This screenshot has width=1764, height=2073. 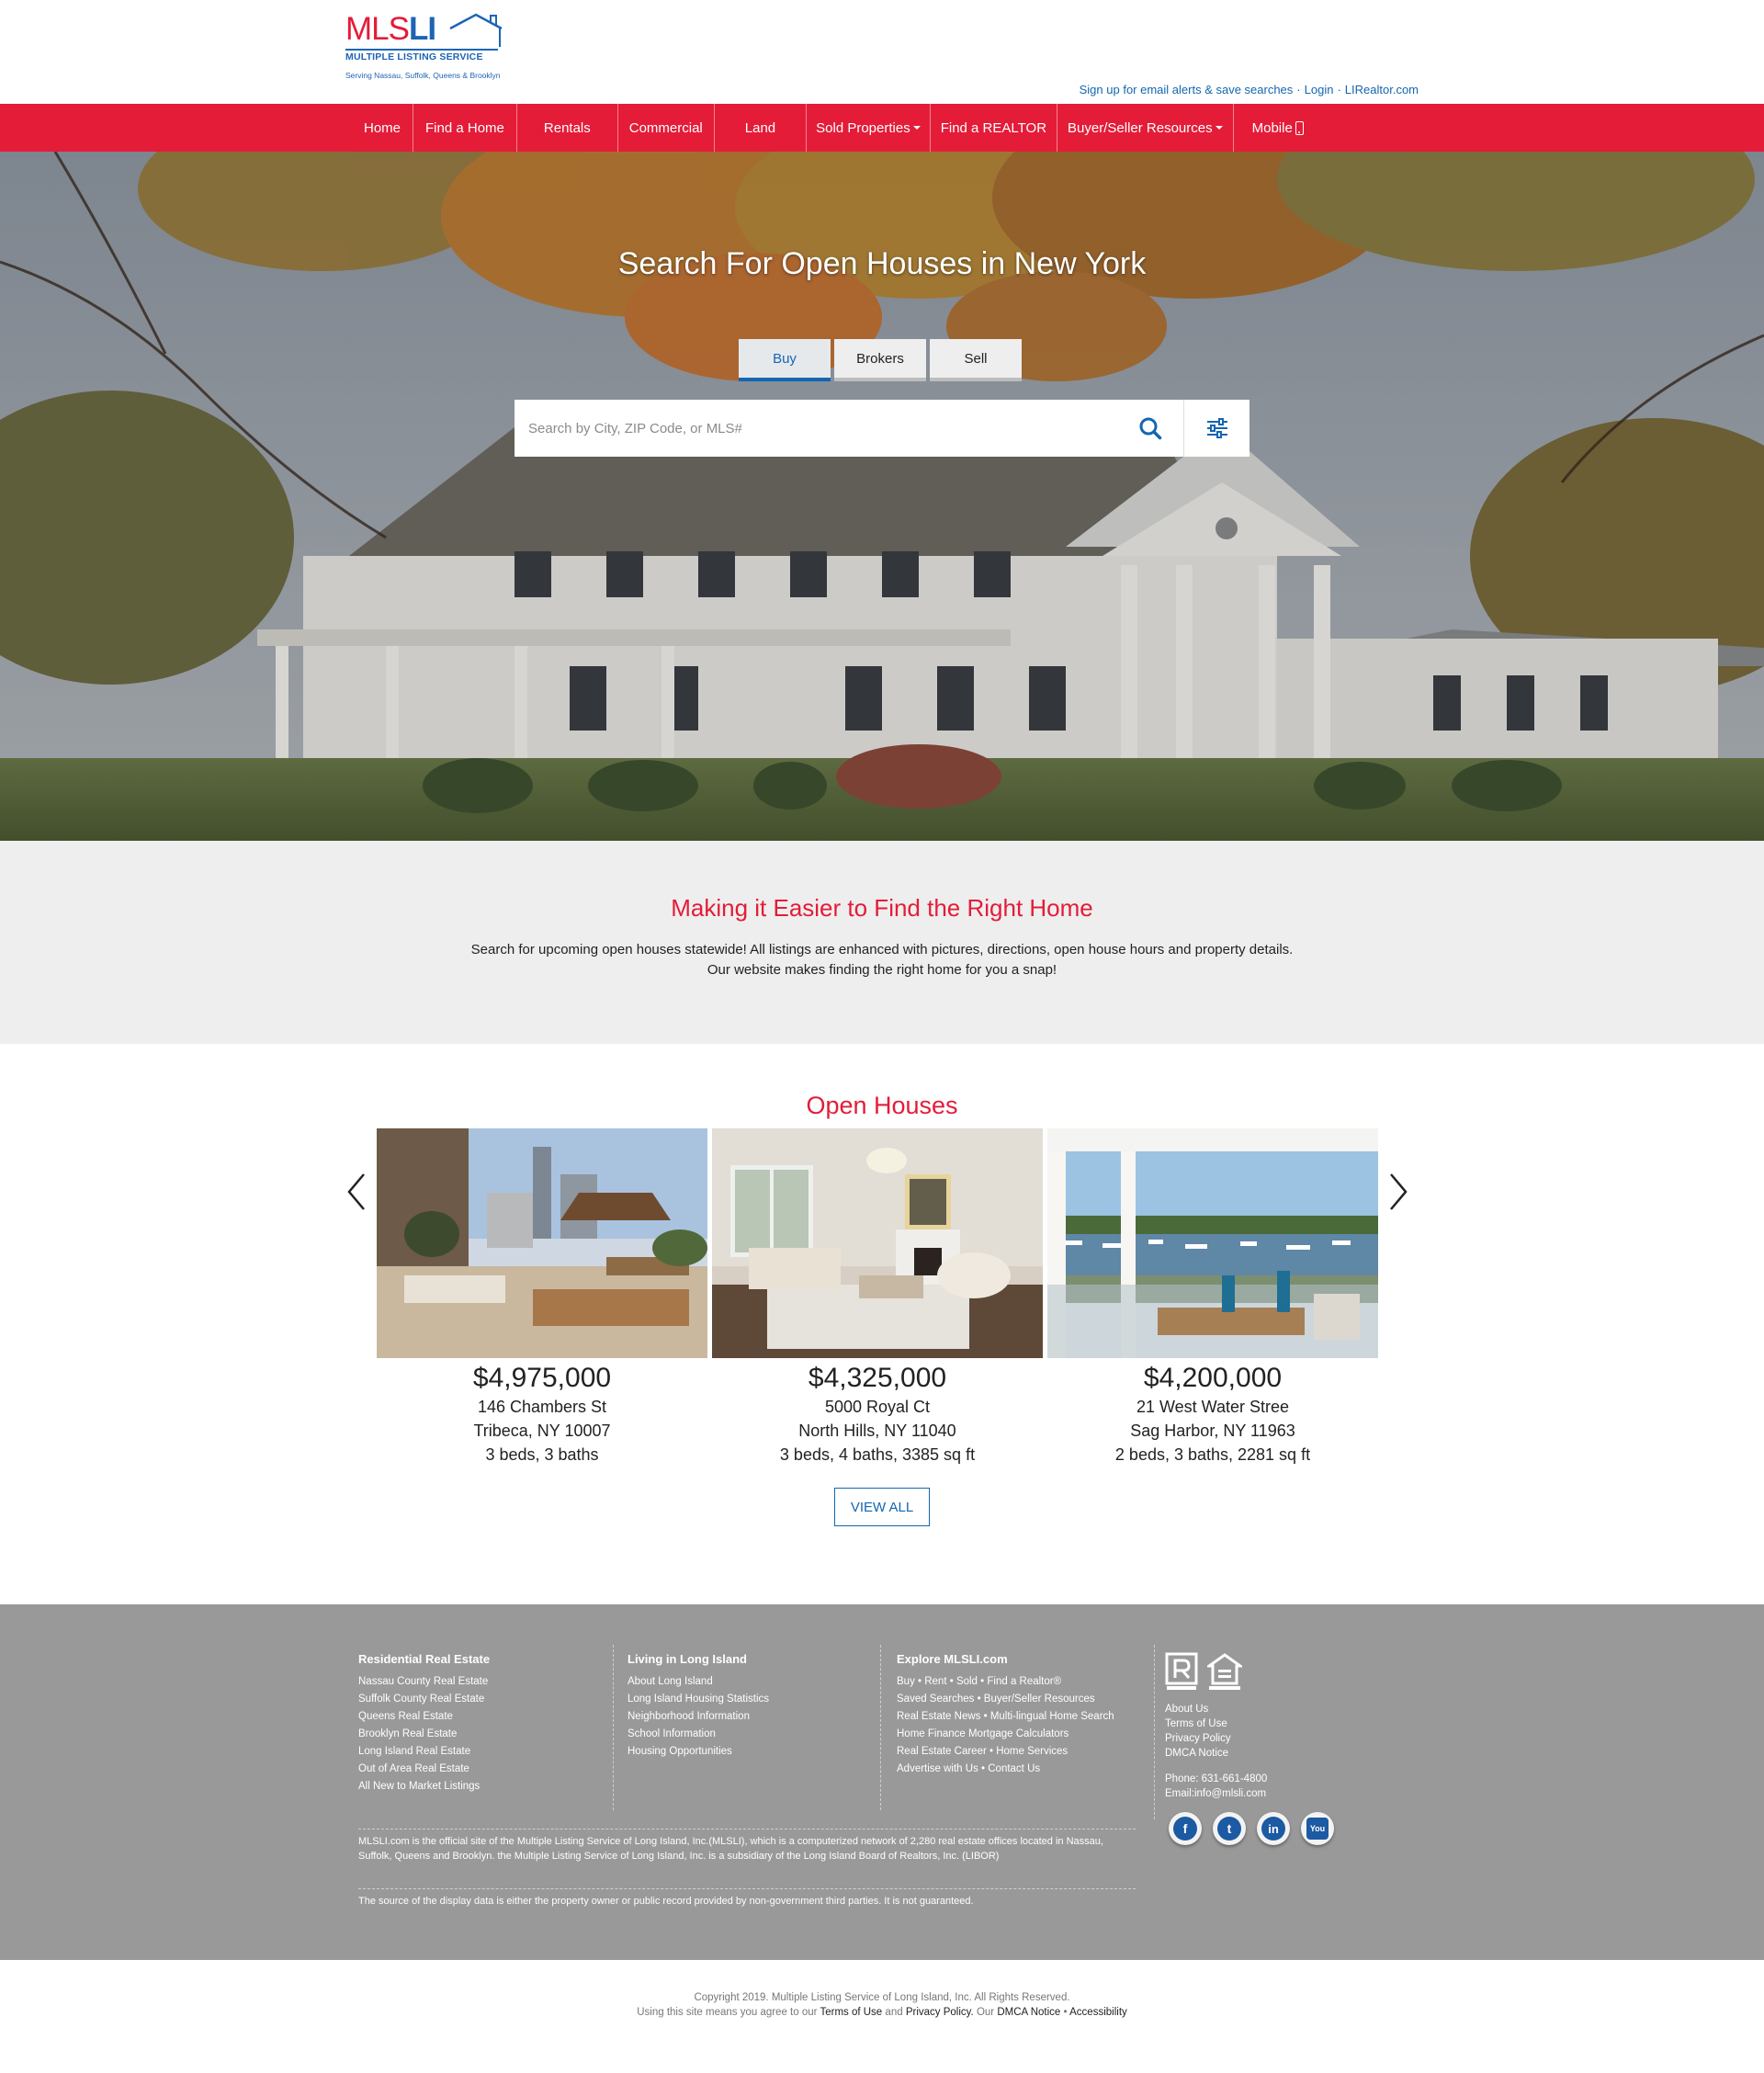 What do you see at coordinates (1229, 1739) in the screenshot?
I see `footer-link: Privacy Policy` at bounding box center [1229, 1739].